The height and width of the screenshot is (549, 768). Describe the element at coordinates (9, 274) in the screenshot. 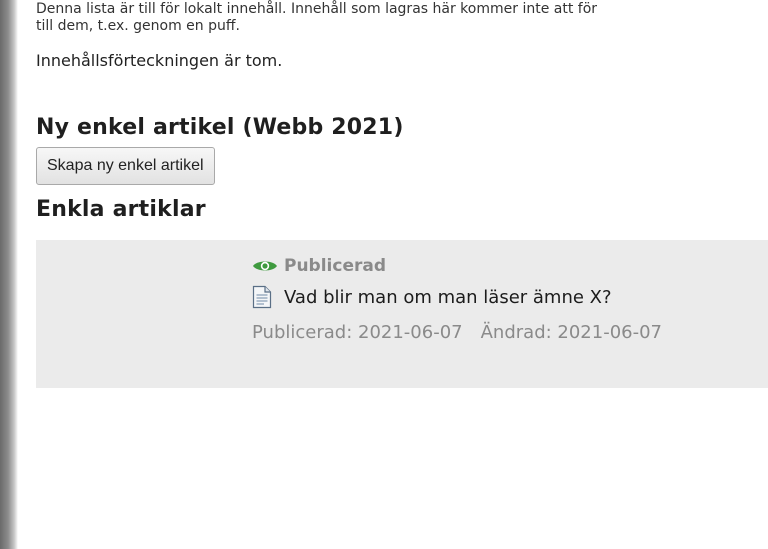

I see `left-panel-shadow` at that location.